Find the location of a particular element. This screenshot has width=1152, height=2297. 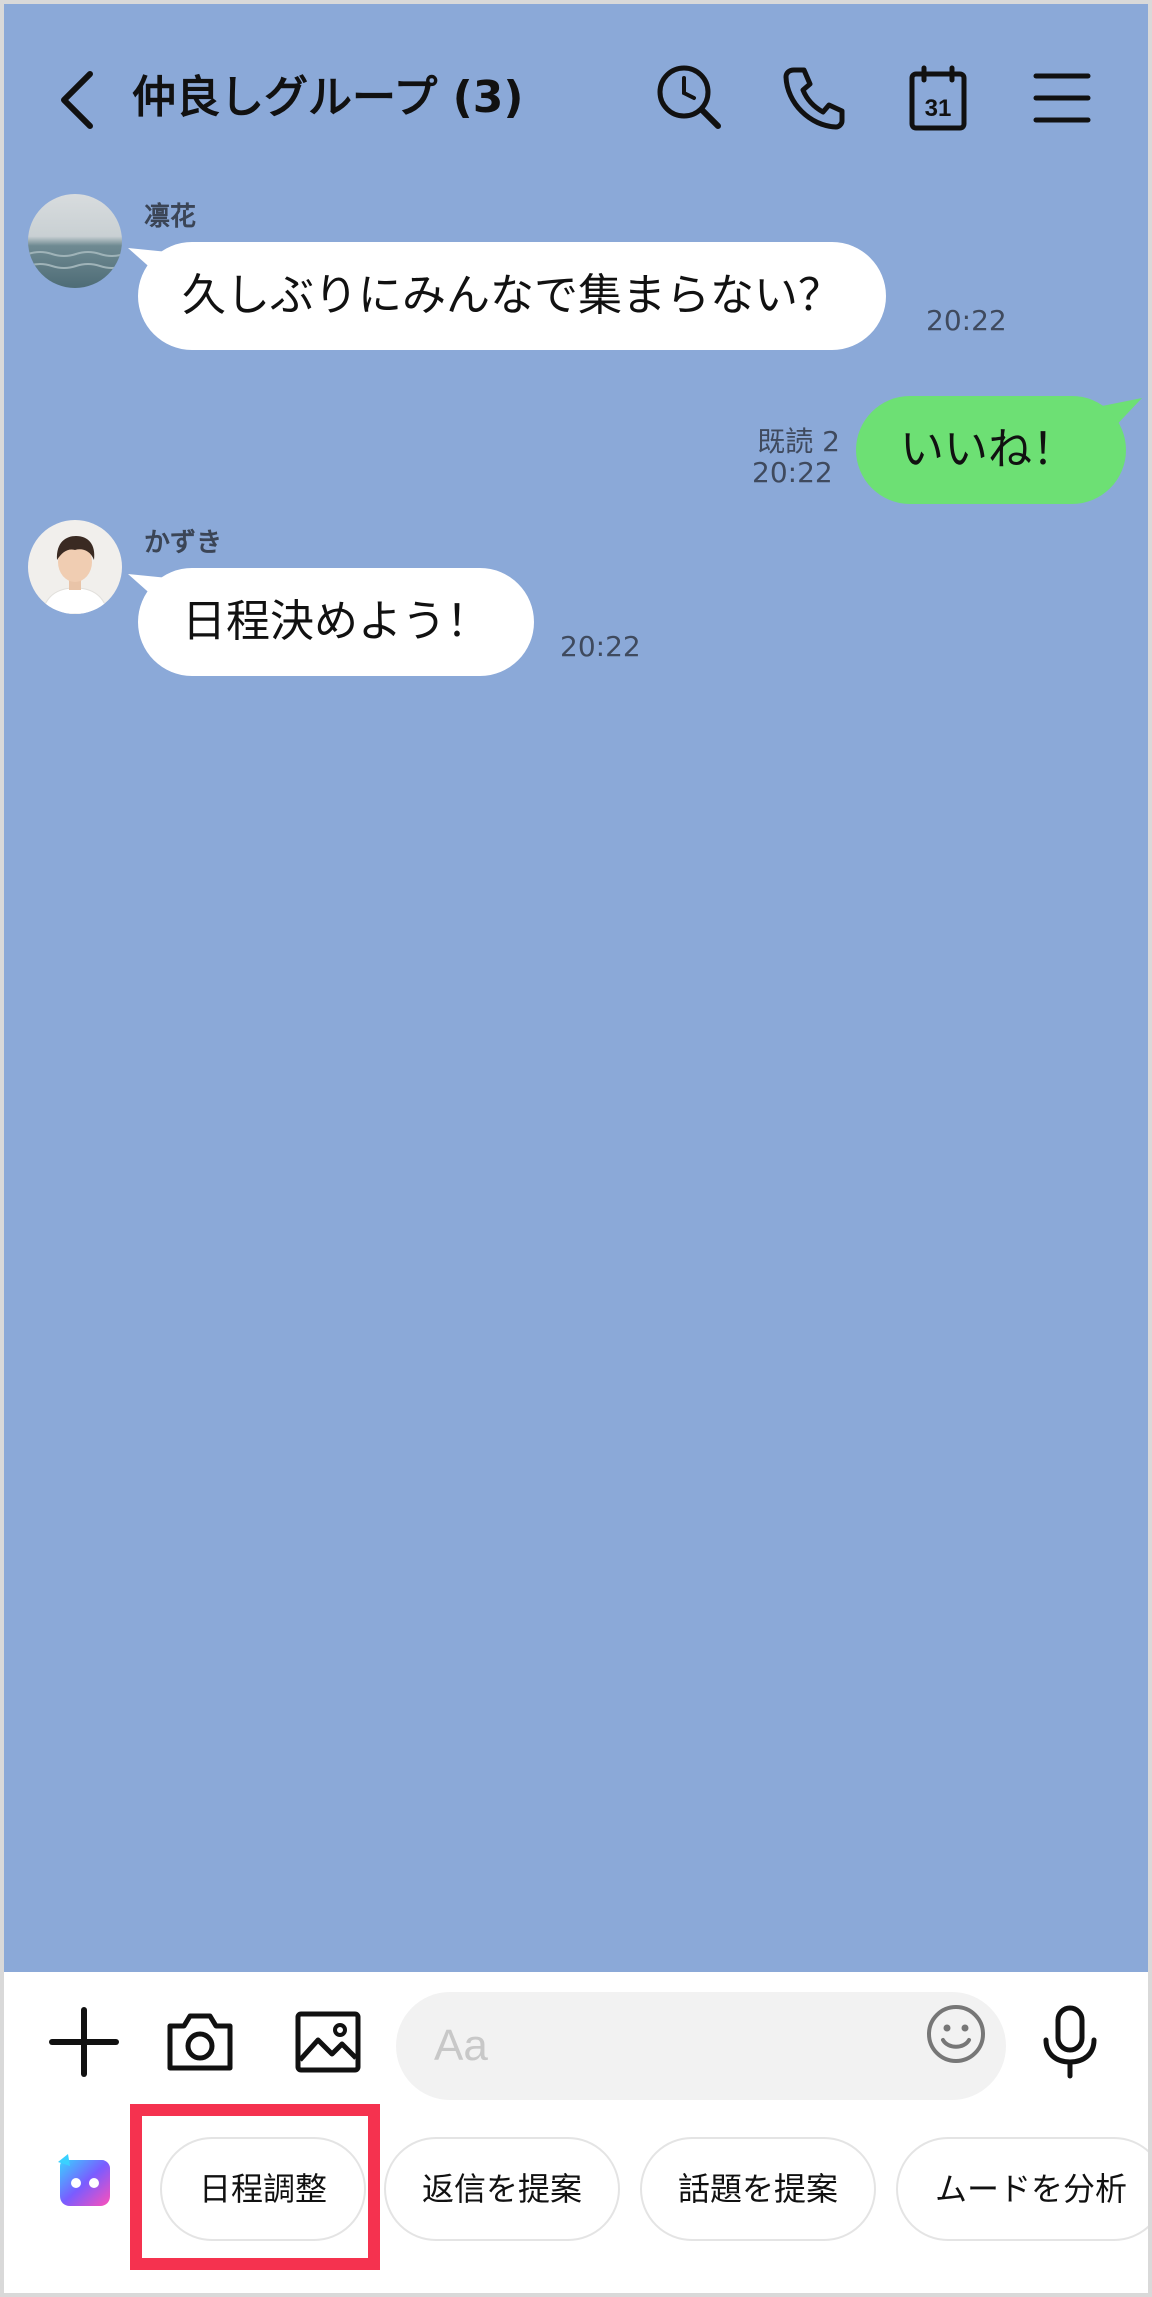

call-button is located at coordinates (814, 98).